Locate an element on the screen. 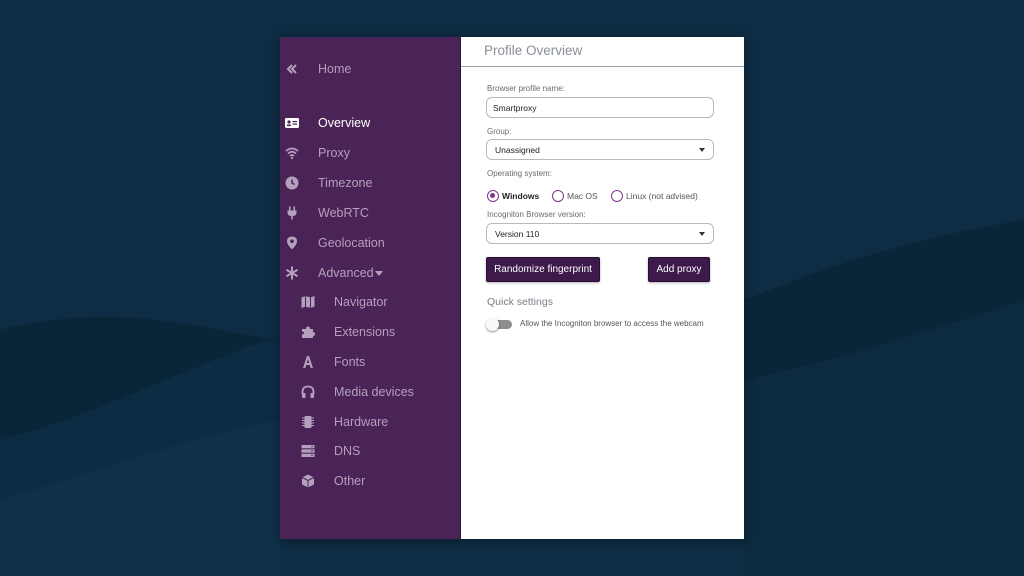 This screenshot has width=1024, height=576. randomize-fingerprint-button: Randomize fingerprint is located at coordinates (543, 269).